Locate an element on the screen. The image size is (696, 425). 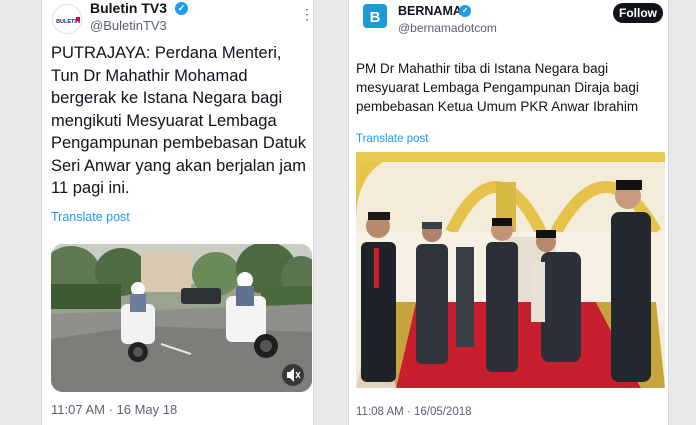
more-dots-icon: ⋮ is located at coordinates (306, 14).